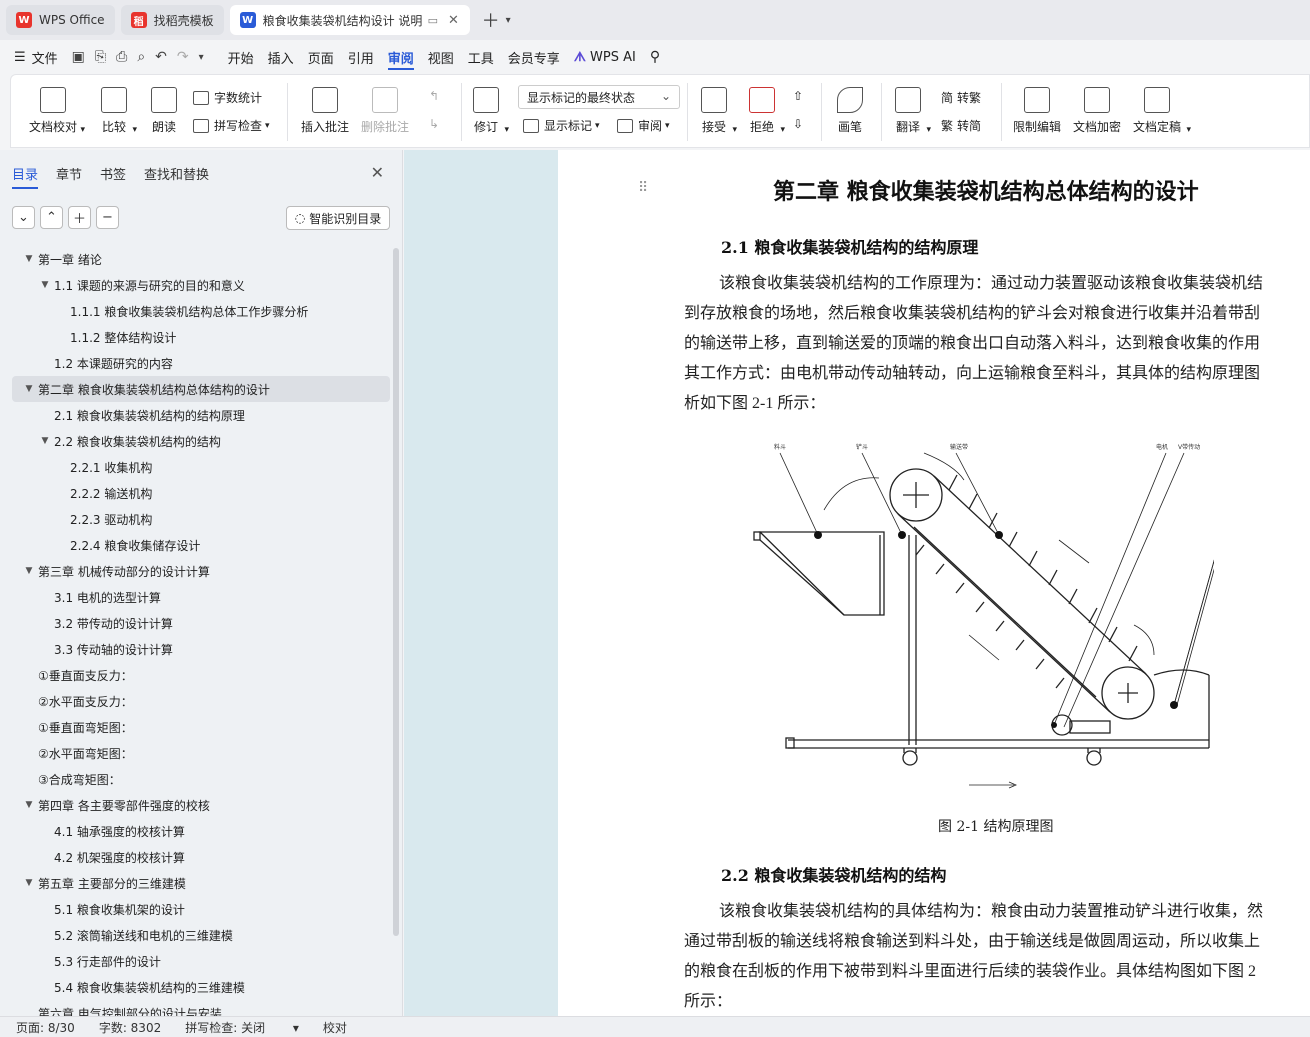  I want to click on toc-item: 2.1 粮食收集装袋机结构的结构原理, so click(201, 415).